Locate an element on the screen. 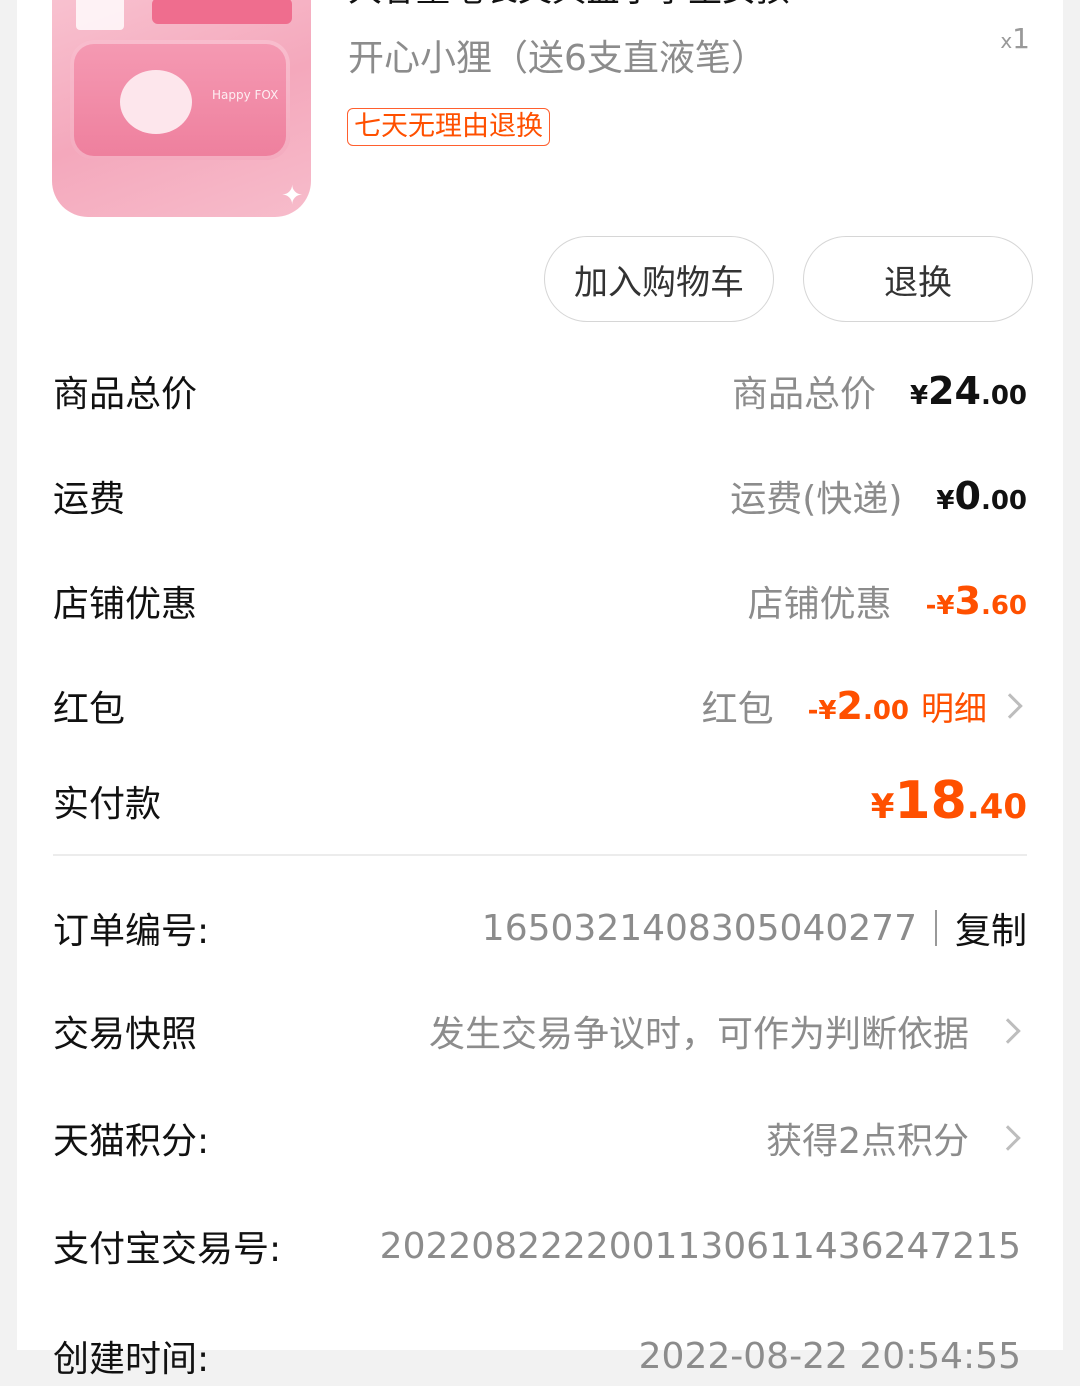 The image size is (1080, 1386). separator is located at coordinates (935, 928).